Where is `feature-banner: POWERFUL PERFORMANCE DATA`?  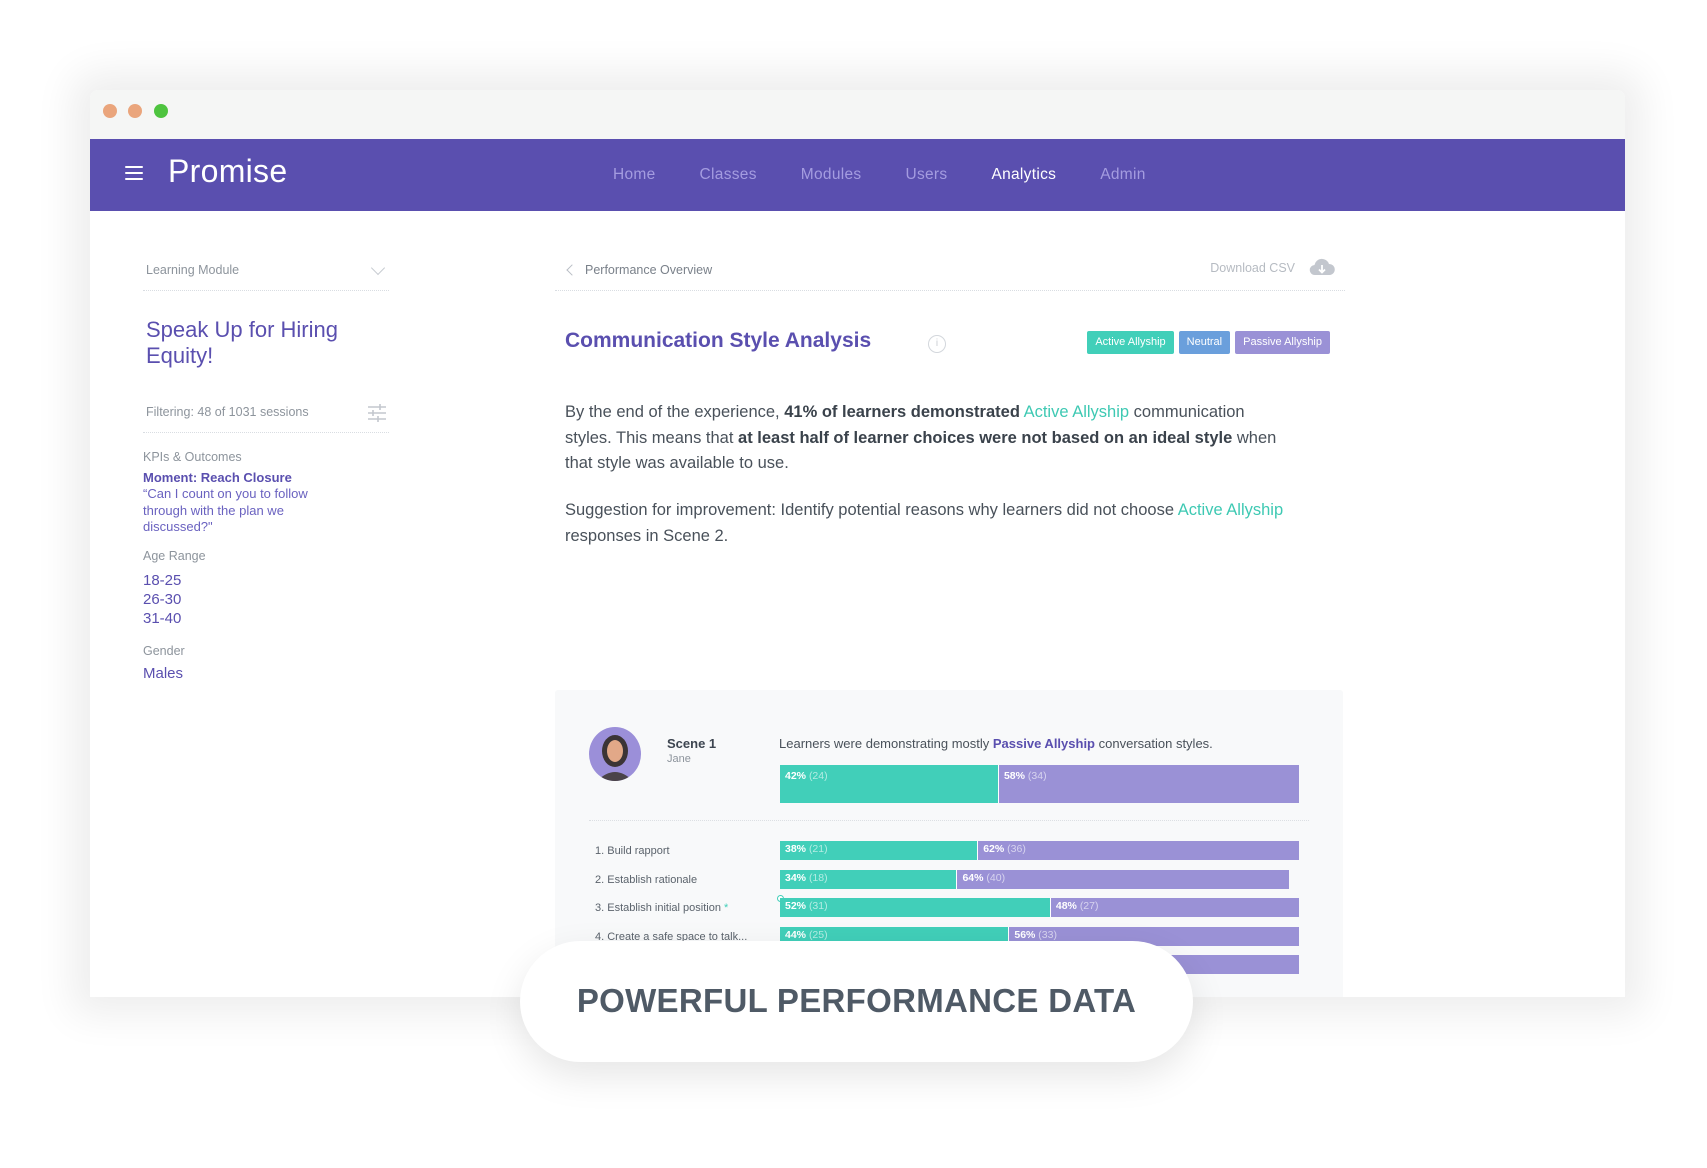
feature-banner: POWERFUL PERFORMANCE DATA is located at coordinates (856, 1001).